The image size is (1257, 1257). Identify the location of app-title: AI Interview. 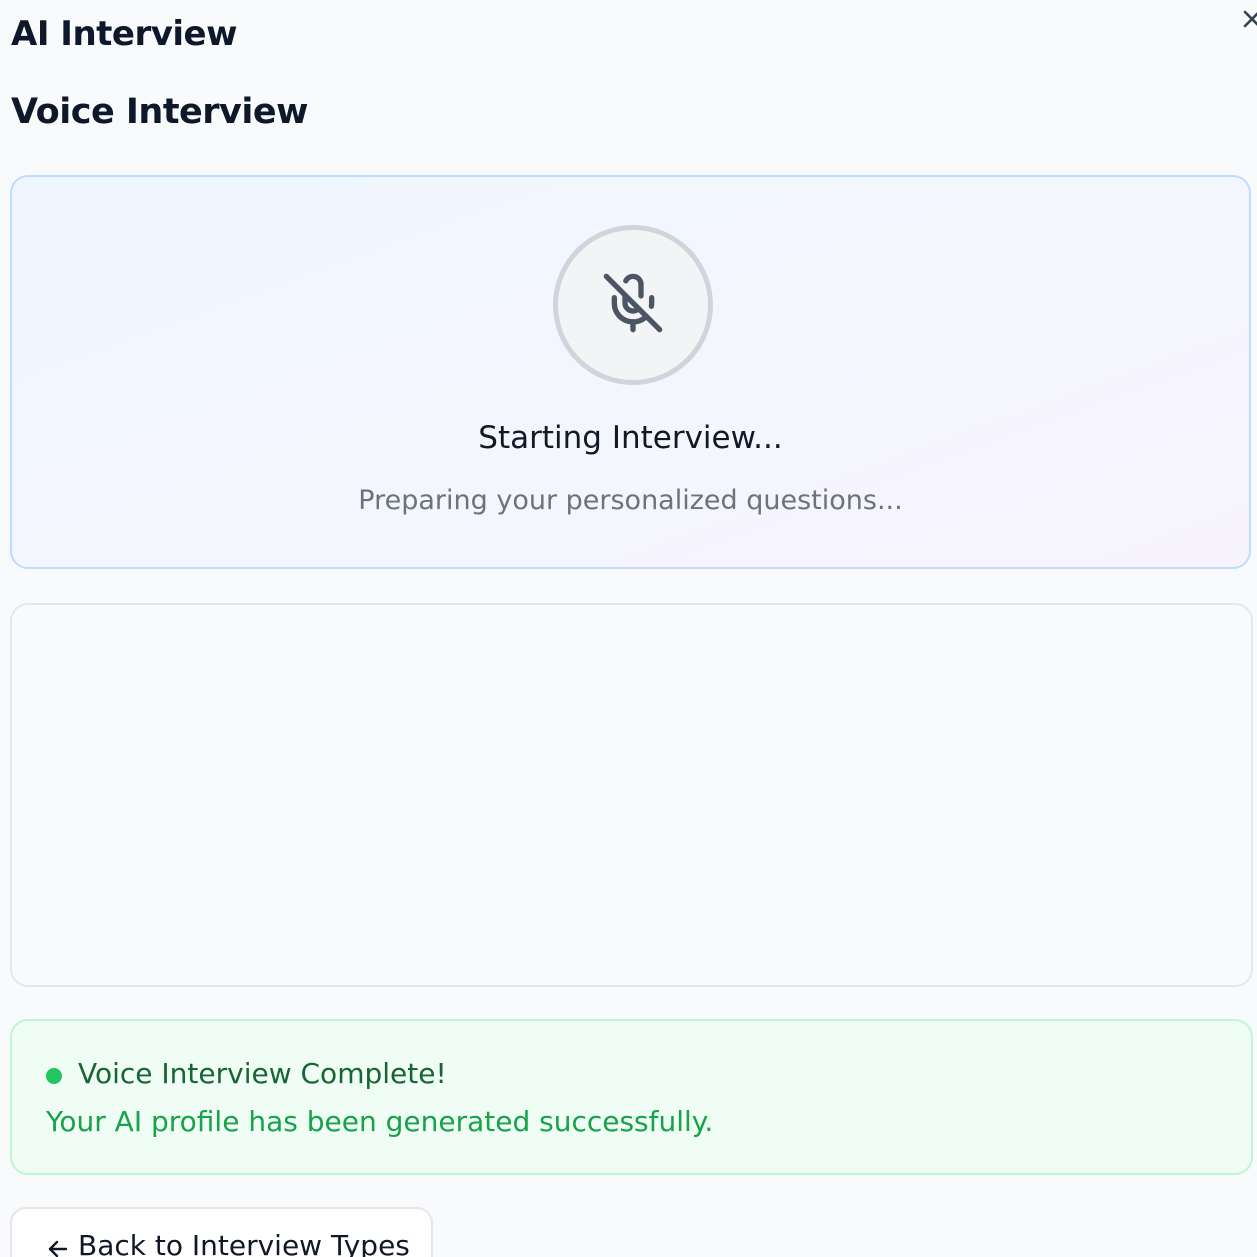
(124, 34).